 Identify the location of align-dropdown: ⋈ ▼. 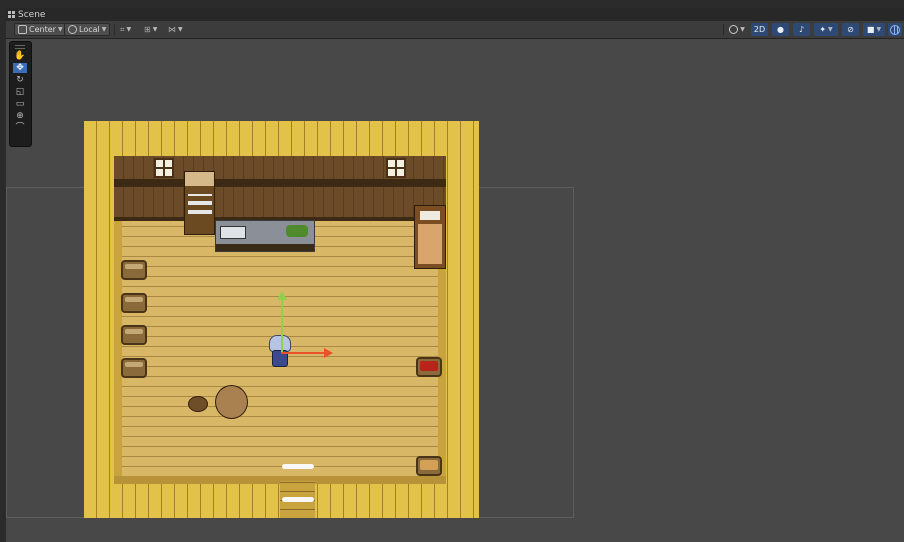
(175, 29).